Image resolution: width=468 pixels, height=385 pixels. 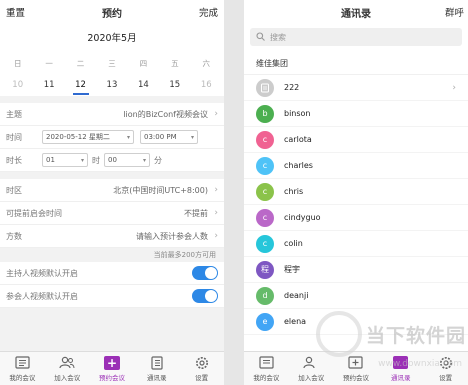 What do you see at coordinates (356, 114) in the screenshot?
I see `contact-item: b binson` at bounding box center [356, 114].